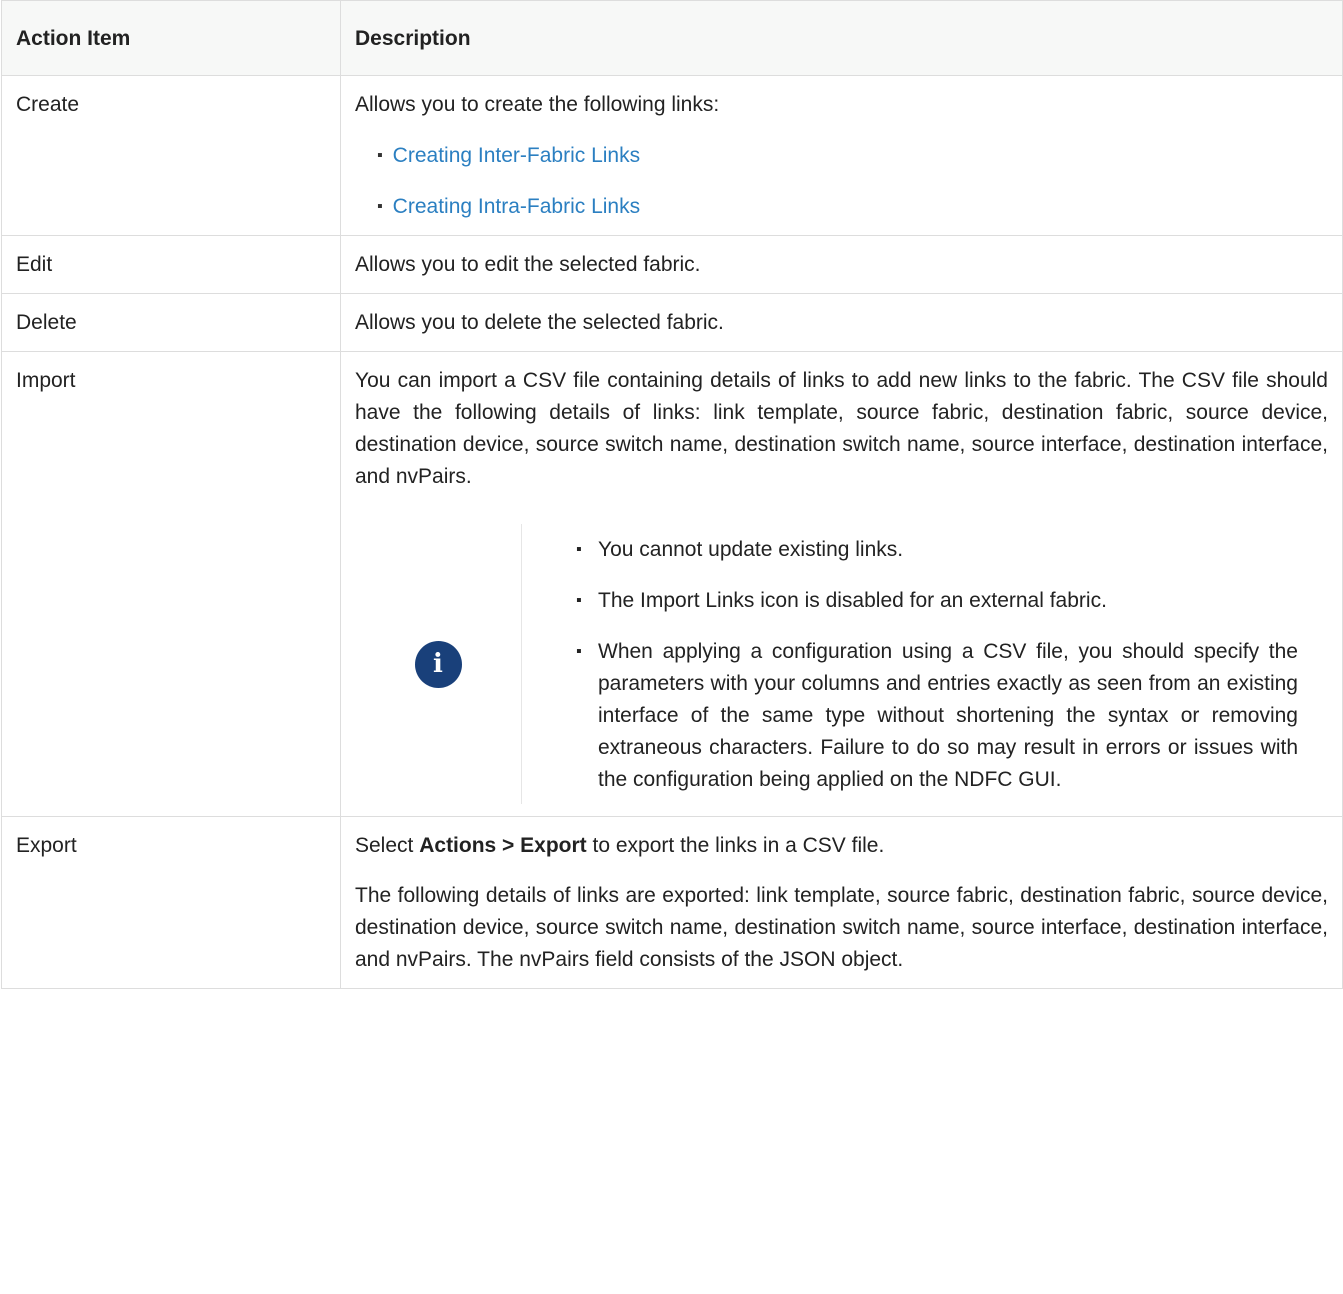  What do you see at coordinates (937, 550) in the screenshot?
I see `list-item: ▪ You cannot update existing links.` at bounding box center [937, 550].